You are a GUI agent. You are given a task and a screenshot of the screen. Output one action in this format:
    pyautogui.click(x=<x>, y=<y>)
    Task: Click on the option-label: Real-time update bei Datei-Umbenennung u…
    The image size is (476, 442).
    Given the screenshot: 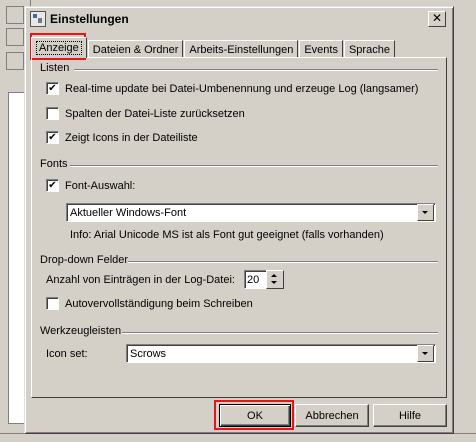 What is the action you would take?
    pyautogui.click(x=242, y=88)
    